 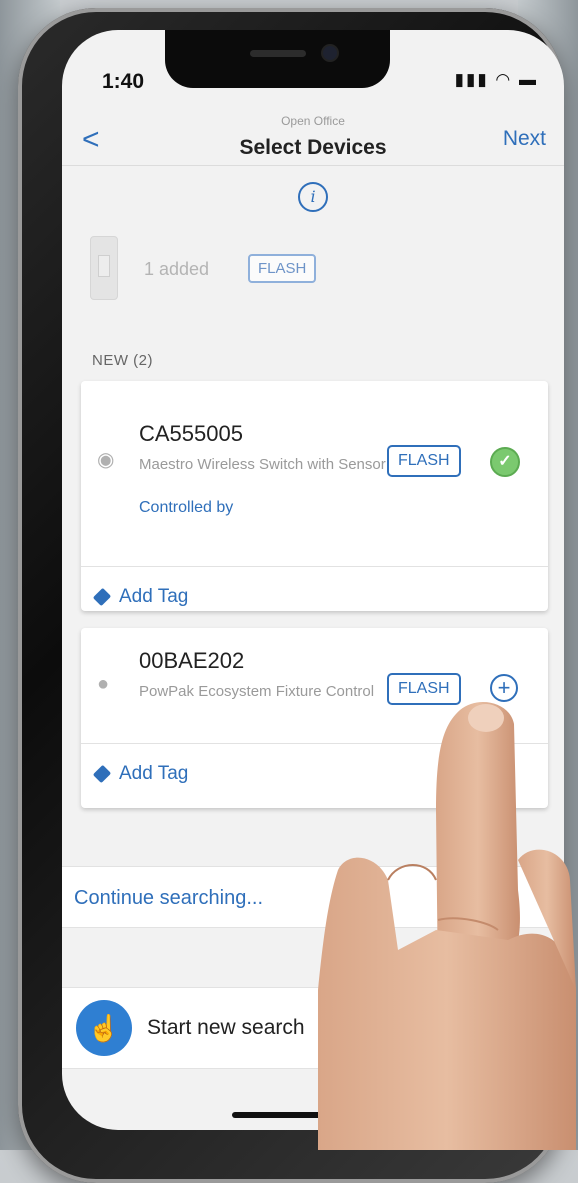 What do you see at coordinates (192, 660) in the screenshot?
I see `device-id: 00BAE202` at bounding box center [192, 660].